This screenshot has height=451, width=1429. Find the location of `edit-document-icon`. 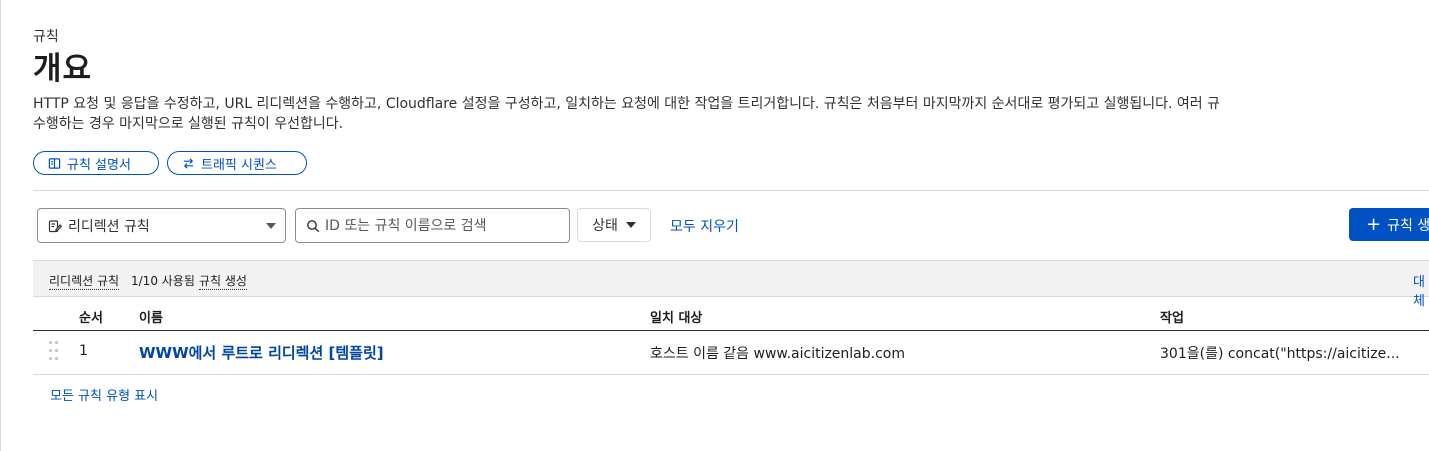

edit-document-icon is located at coordinates (55, 225).